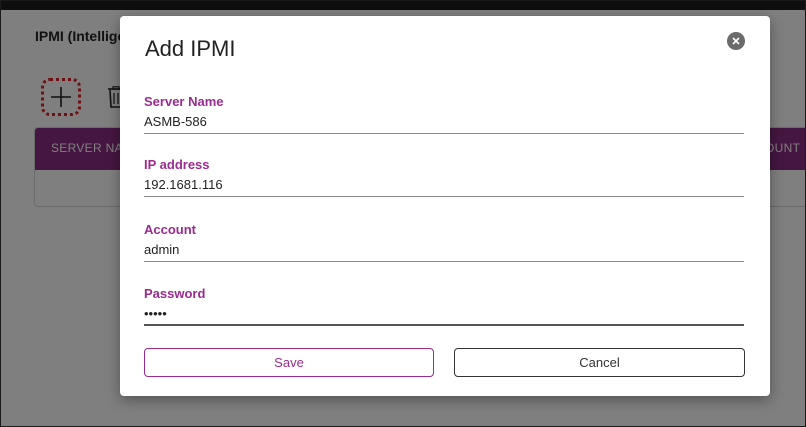 The height and width of the screenshot is (427, 806). I want to click on server-name-field: Server Name, so click(444, 114).